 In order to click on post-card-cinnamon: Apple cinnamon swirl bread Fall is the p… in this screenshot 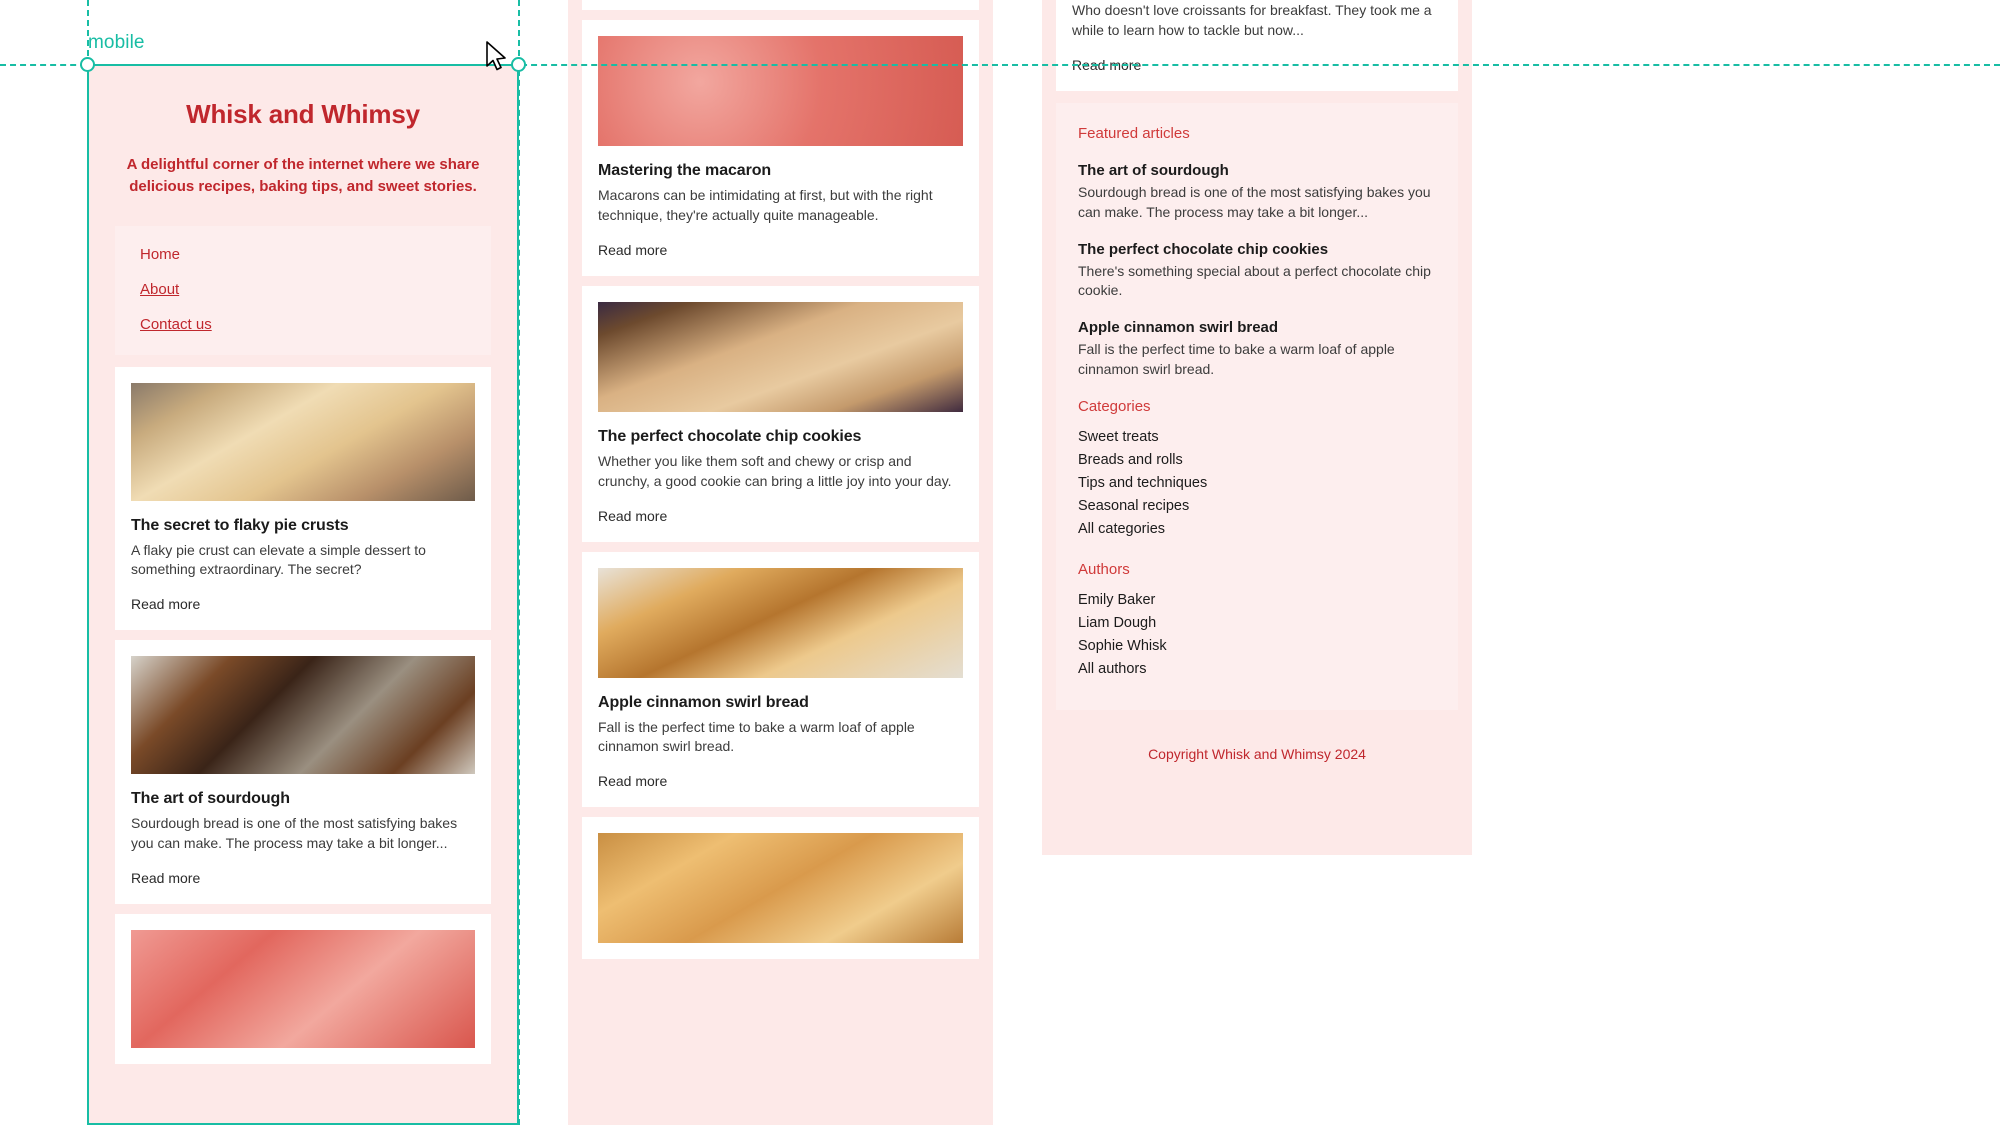, I will do `click(780, 679)`.